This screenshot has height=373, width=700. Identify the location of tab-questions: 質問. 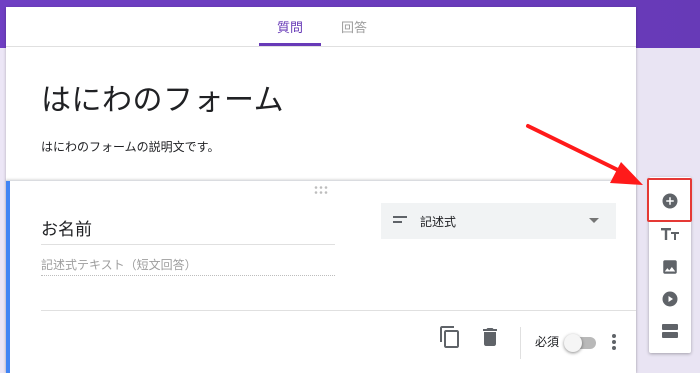
(290, 26).